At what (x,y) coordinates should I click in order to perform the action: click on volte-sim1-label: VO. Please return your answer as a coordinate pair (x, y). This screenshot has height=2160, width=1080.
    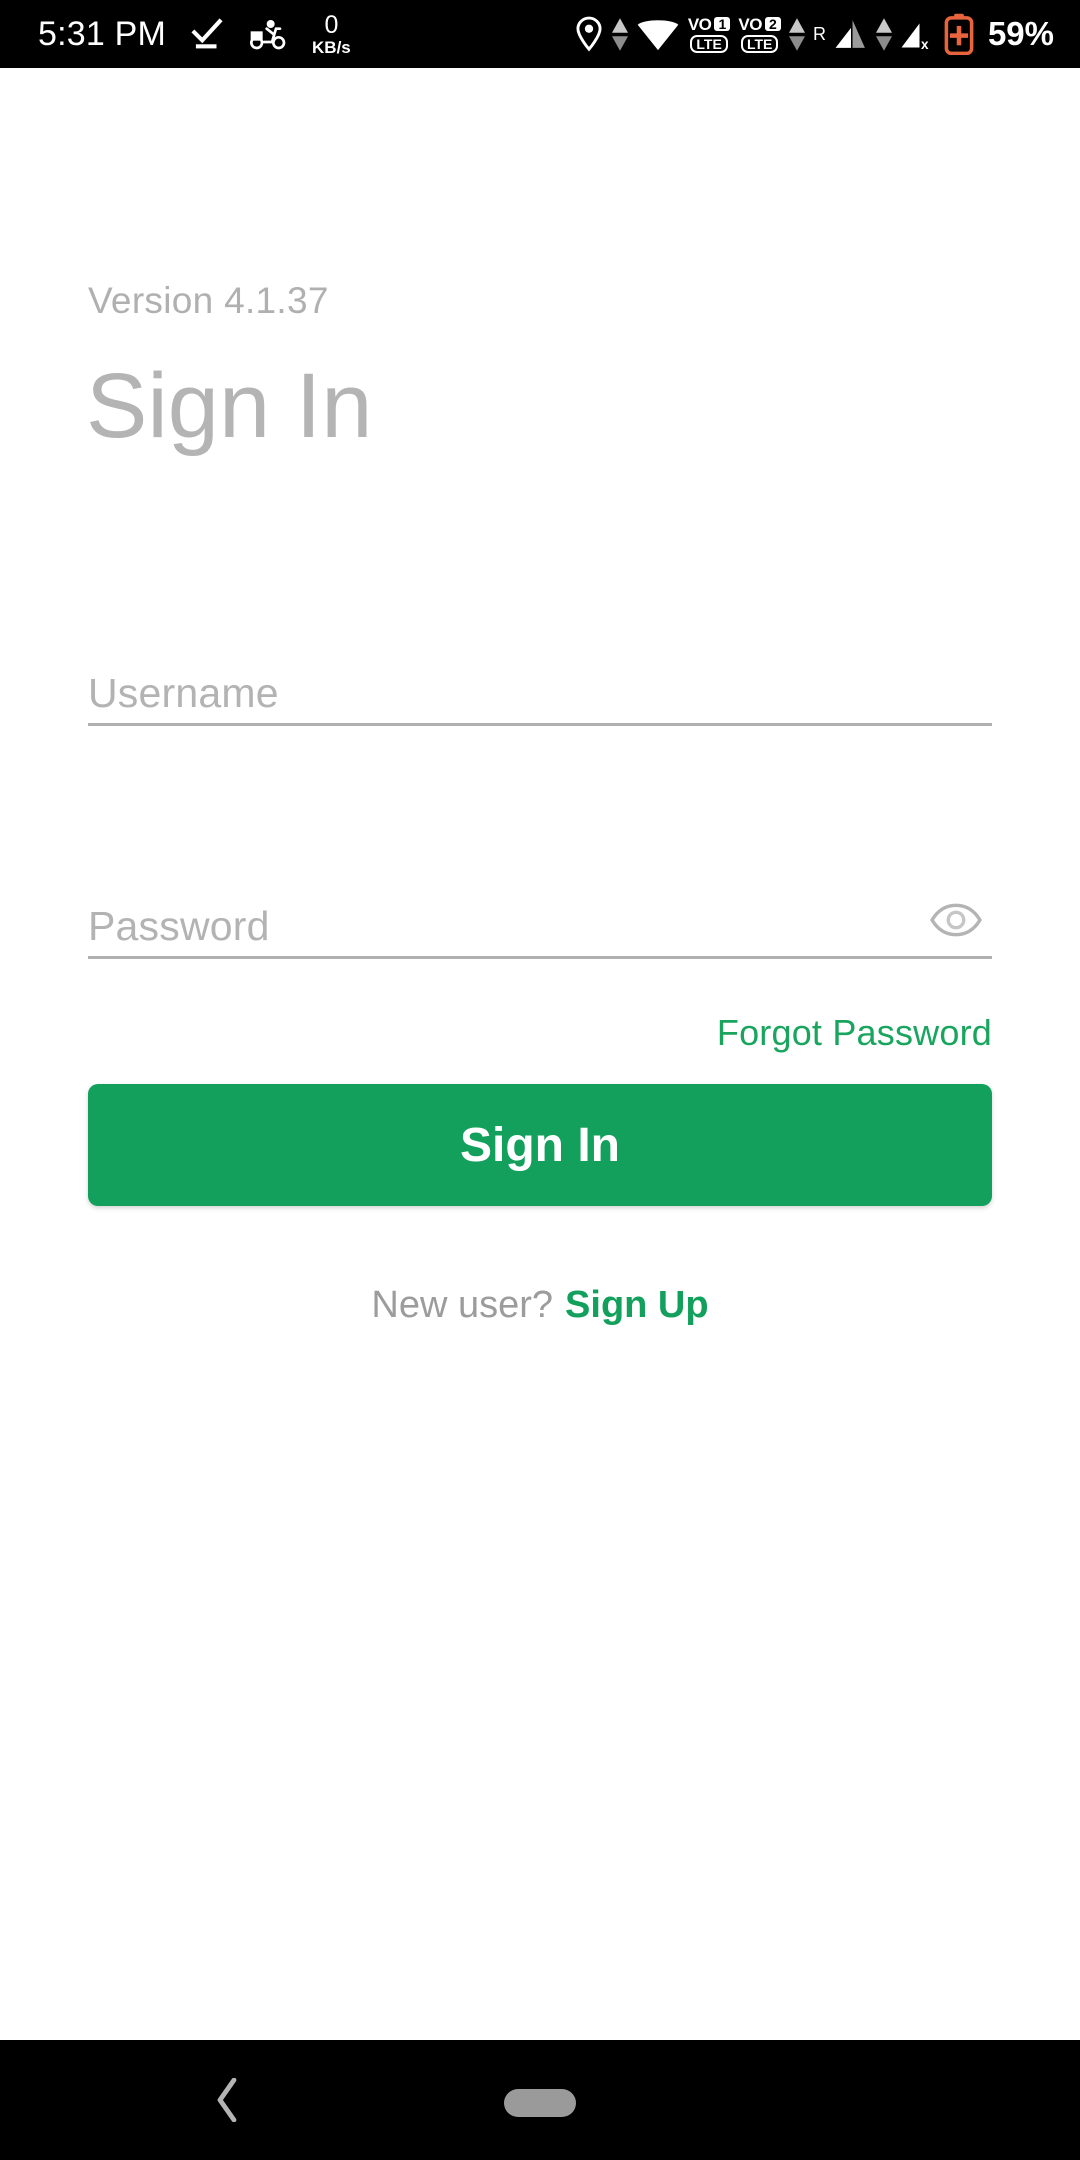
    Looking at the image, I should click on (699, 24).